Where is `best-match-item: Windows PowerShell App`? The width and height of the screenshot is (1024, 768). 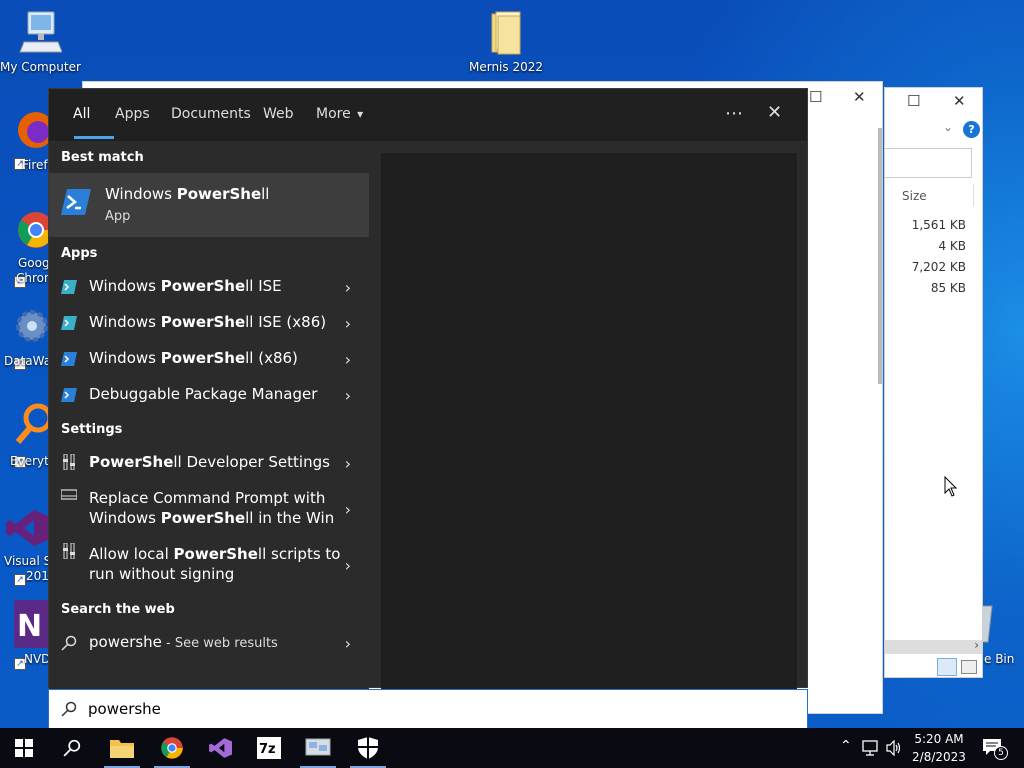
best-match-item: Windows PowerShell App is located at coordinates (209, 205).